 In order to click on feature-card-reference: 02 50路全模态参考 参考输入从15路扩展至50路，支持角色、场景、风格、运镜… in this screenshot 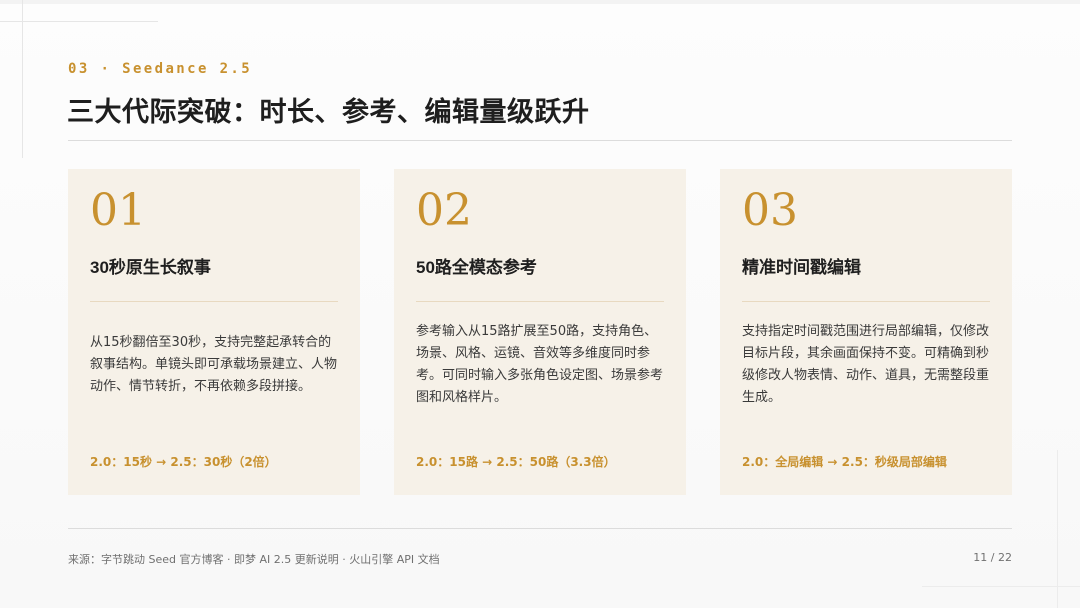, I will do `click(540, 332)`.